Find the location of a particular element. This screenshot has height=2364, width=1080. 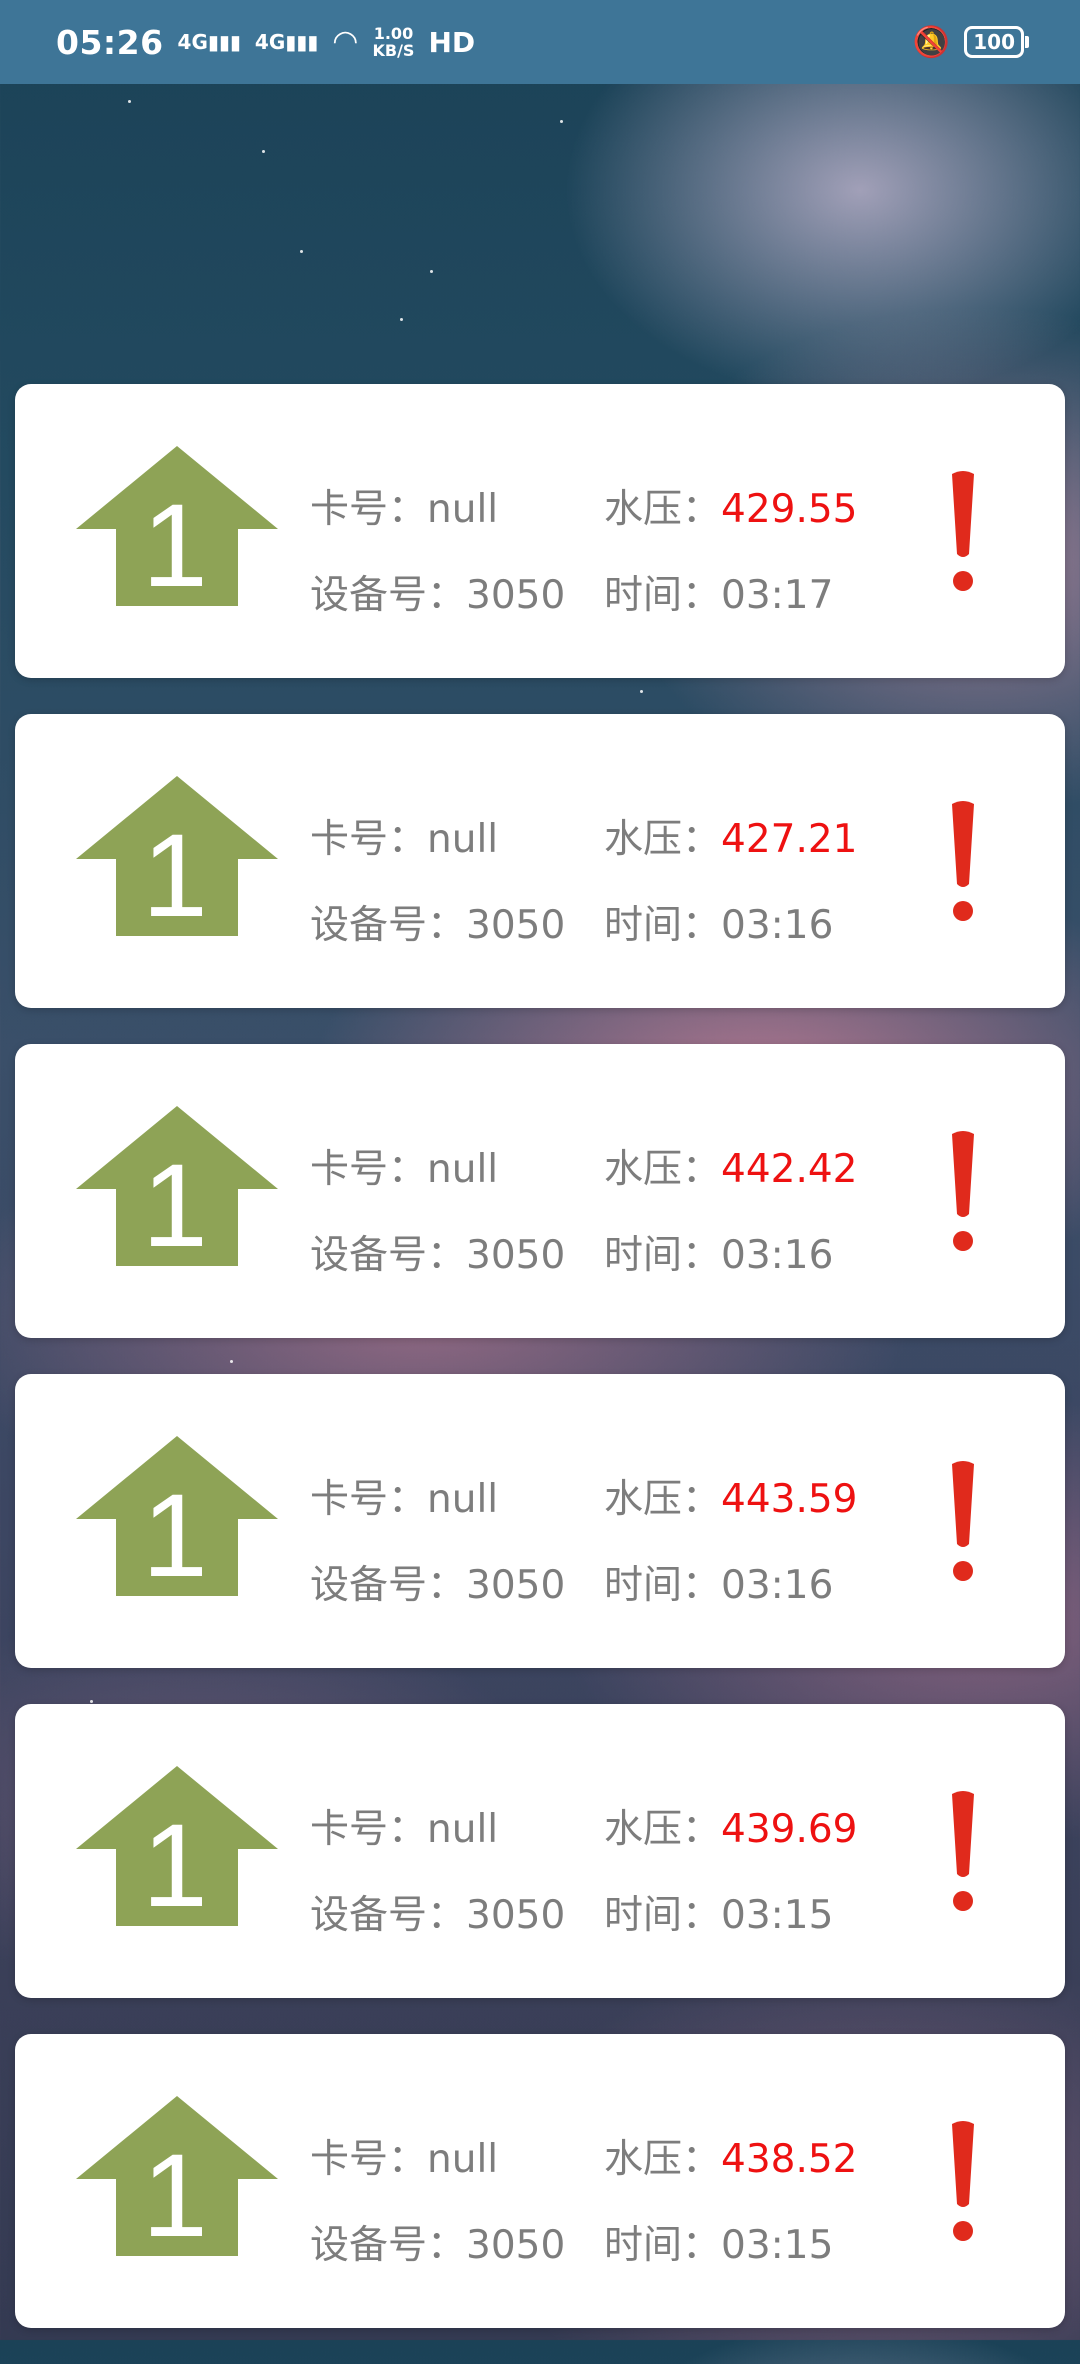

record-card: 1 卡号：null 水压：438.52 设备号：3050 时间：03:15 is located at coordinates (540, 2181).